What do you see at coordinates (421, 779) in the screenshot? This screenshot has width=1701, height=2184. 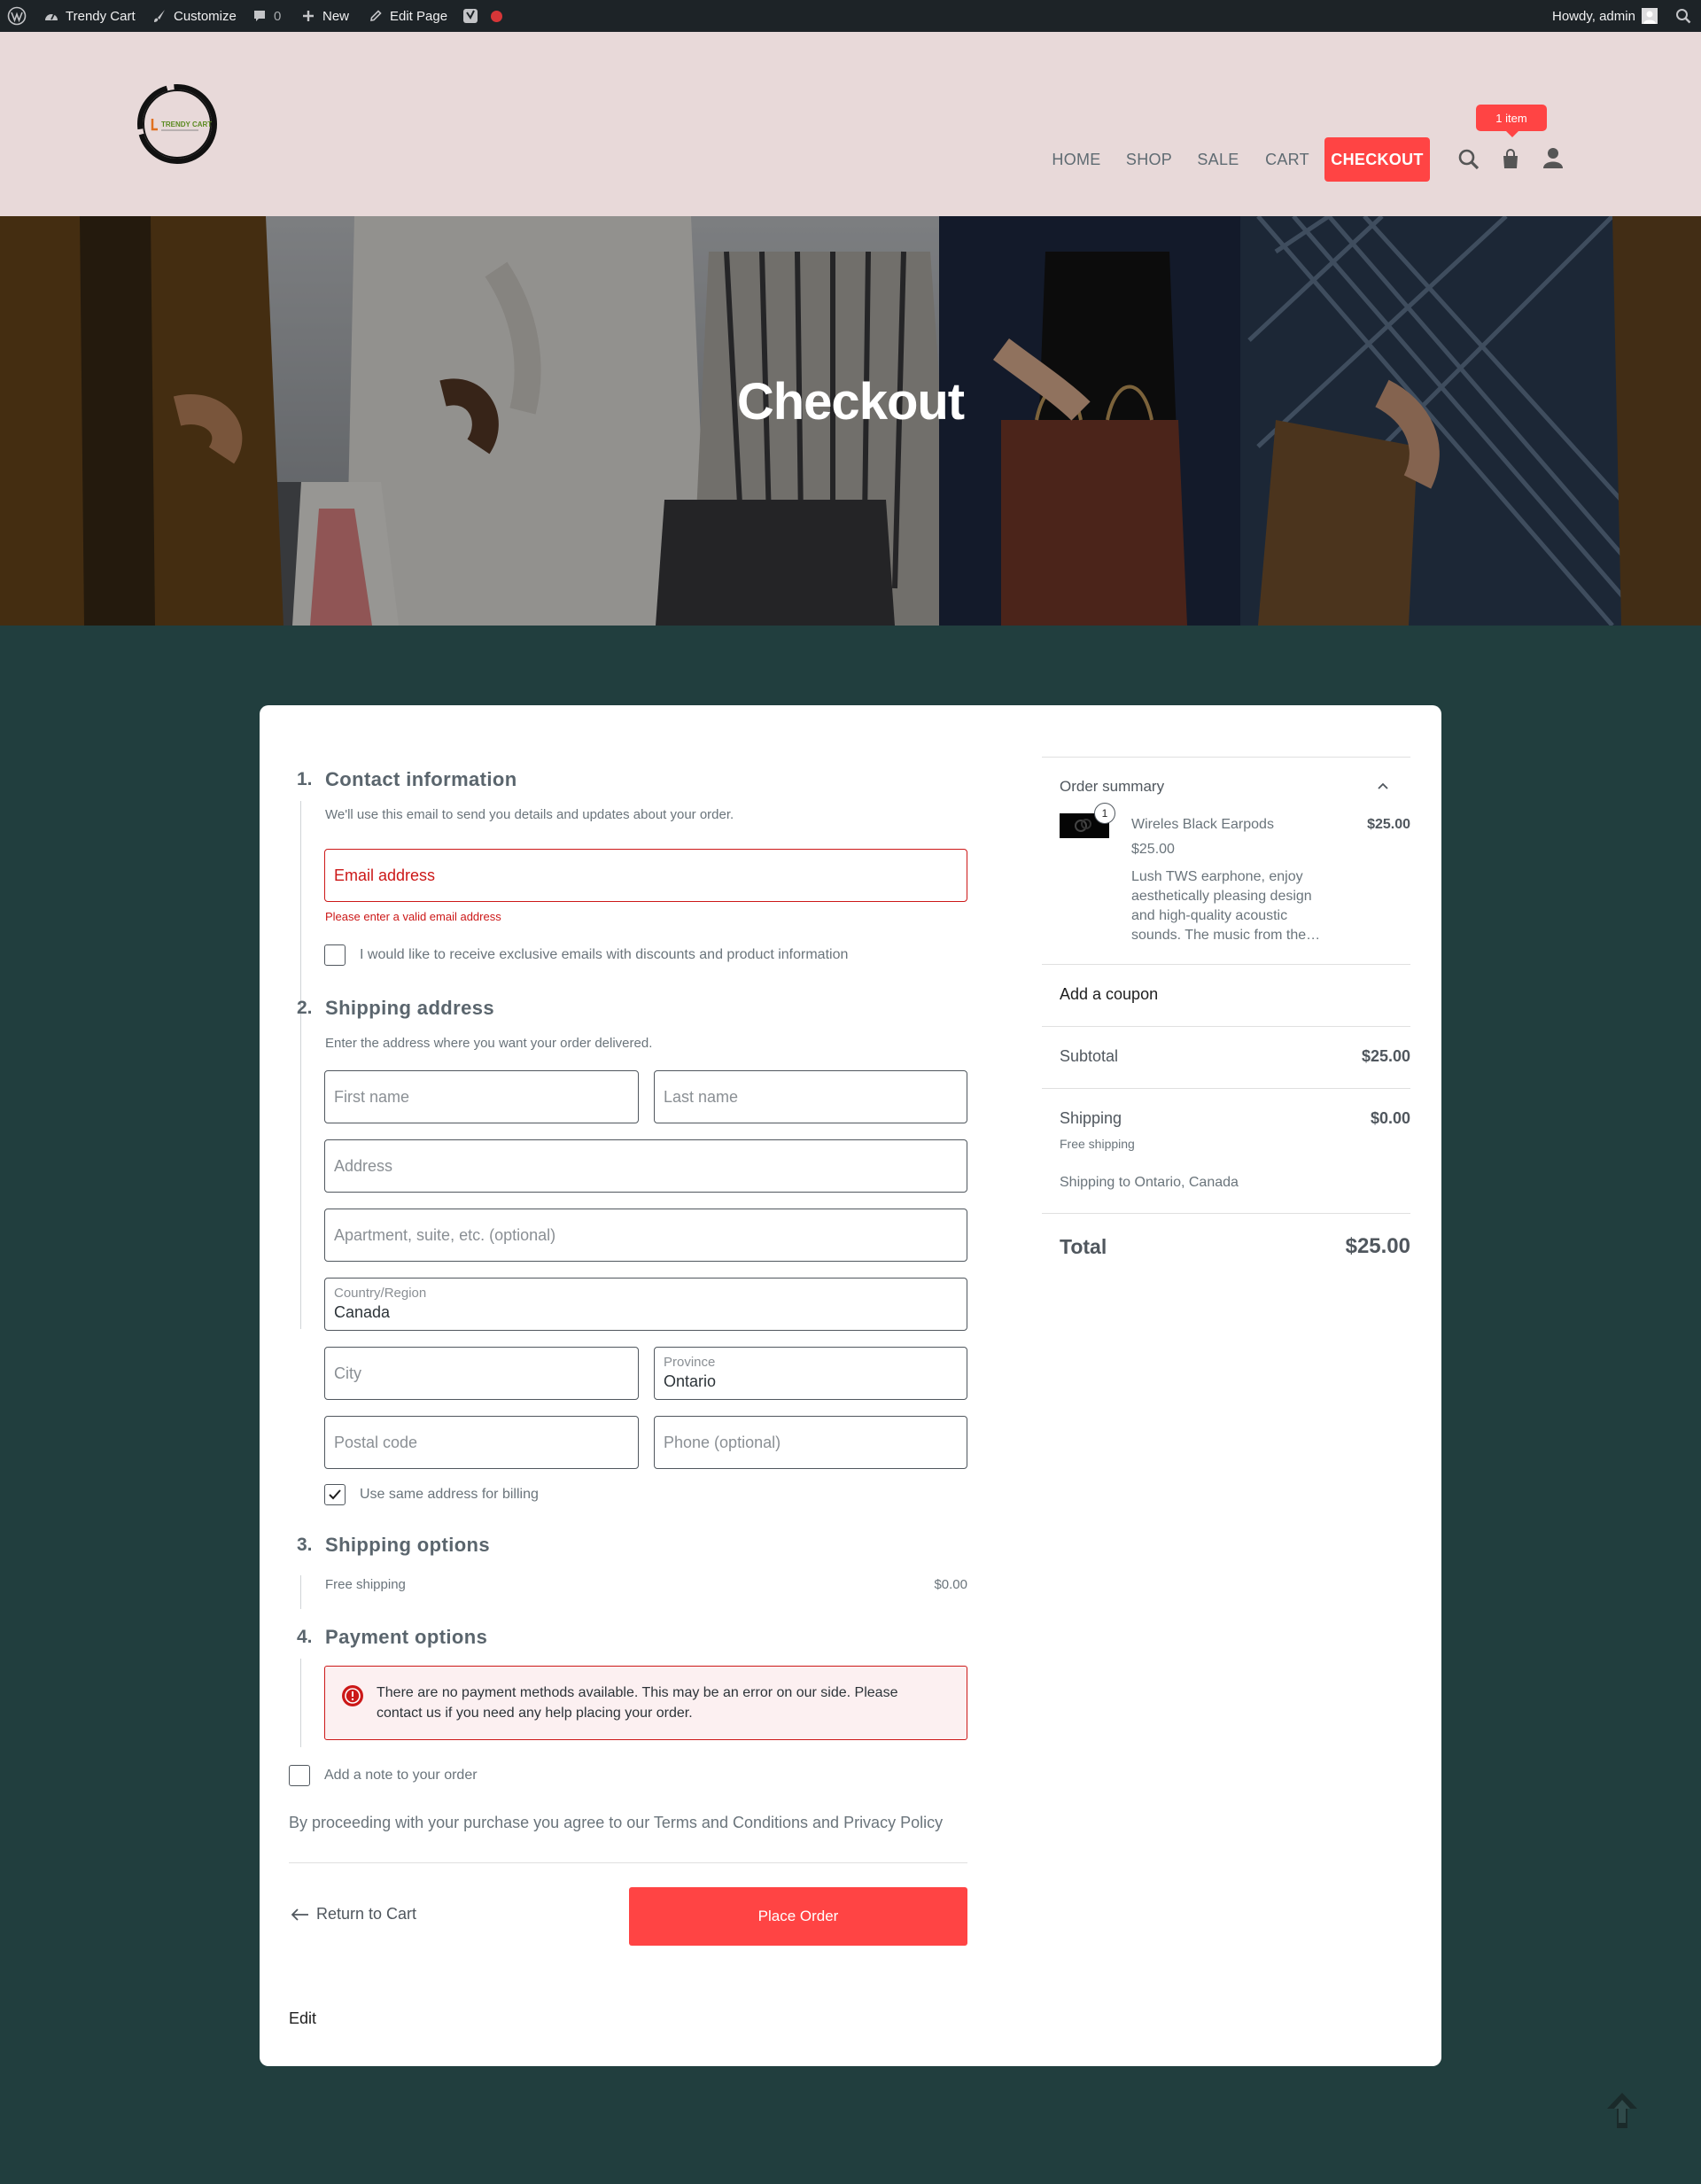 I see `contact-step-title: Contact information` at bounding box center [421, 779].